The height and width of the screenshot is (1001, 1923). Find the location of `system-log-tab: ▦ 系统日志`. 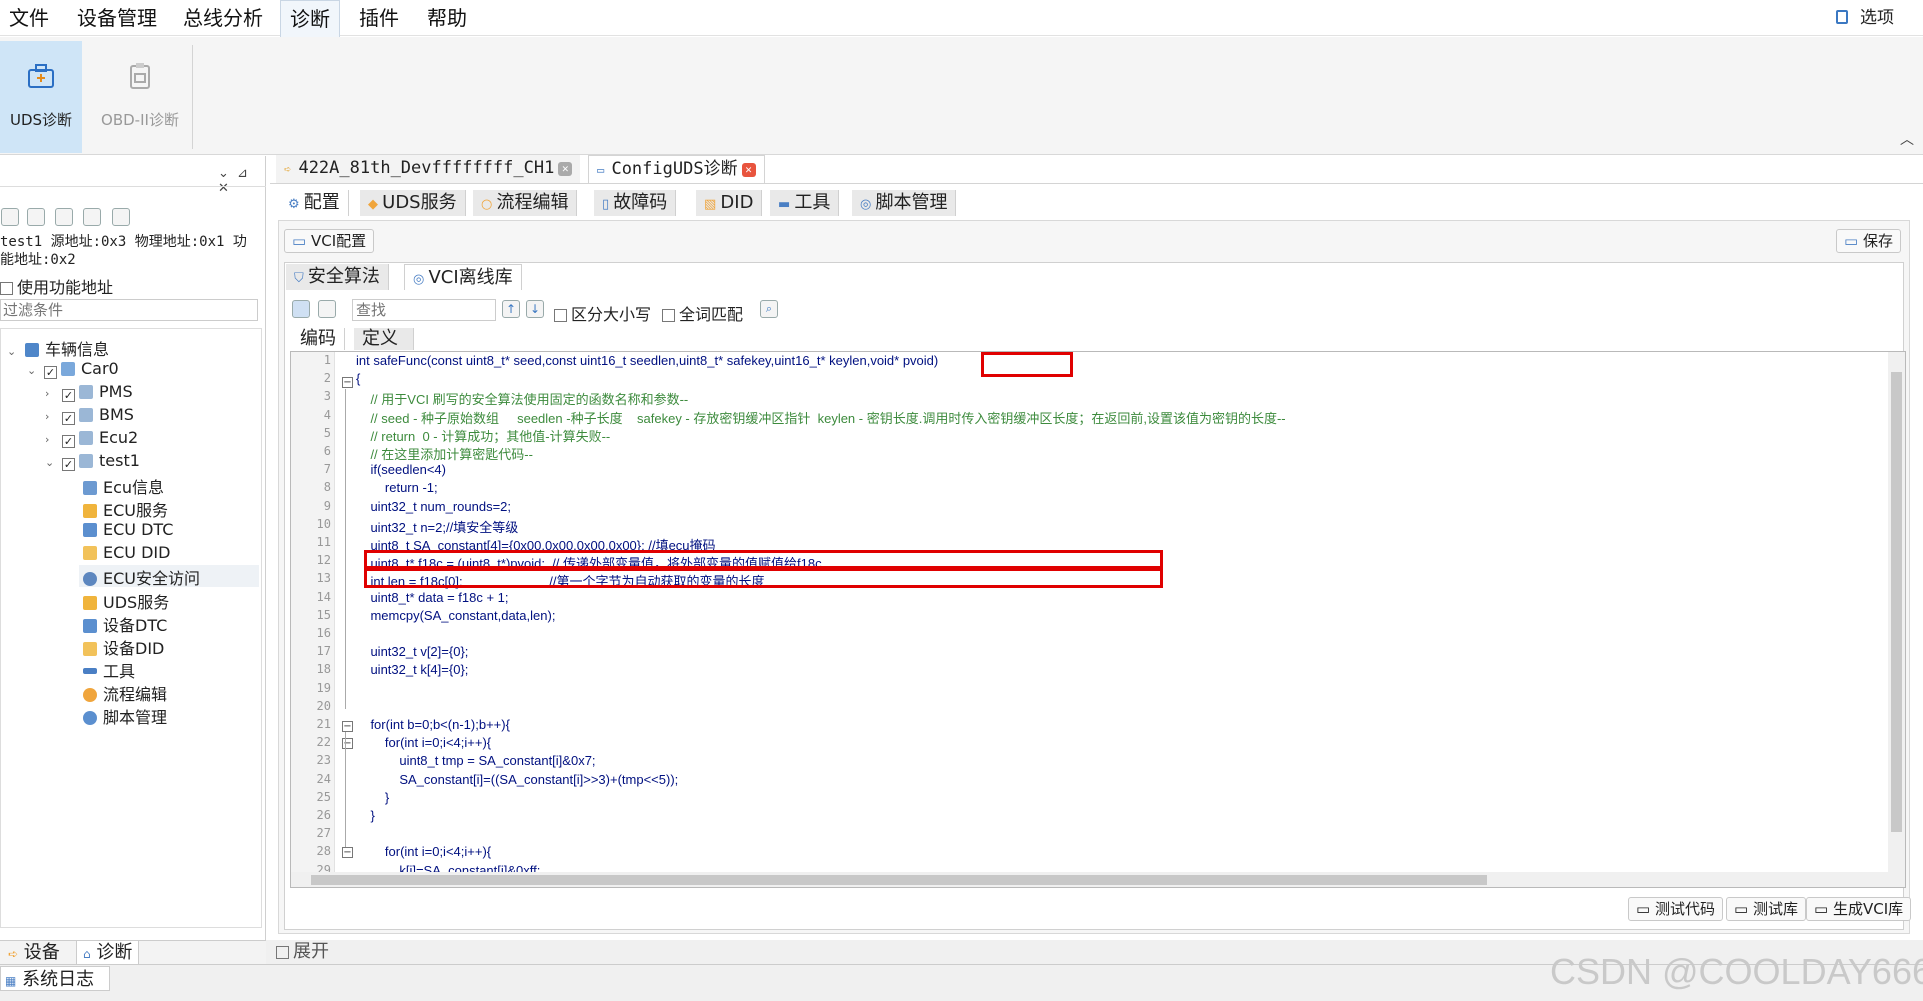

system-log-tab: ▦ 系统日志 is located at coordinates (55, 978).